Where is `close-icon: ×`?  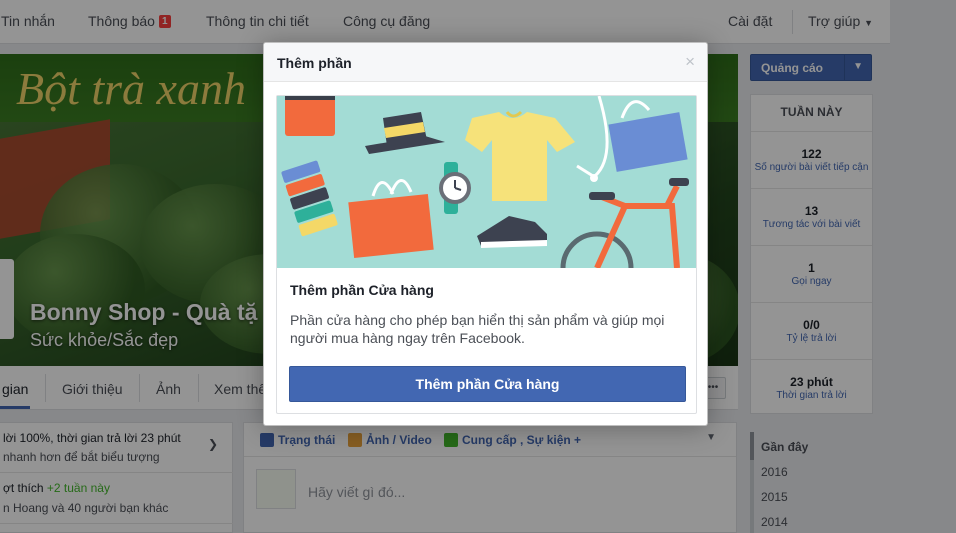 close-icon: × is located at coordinates (690, 61).